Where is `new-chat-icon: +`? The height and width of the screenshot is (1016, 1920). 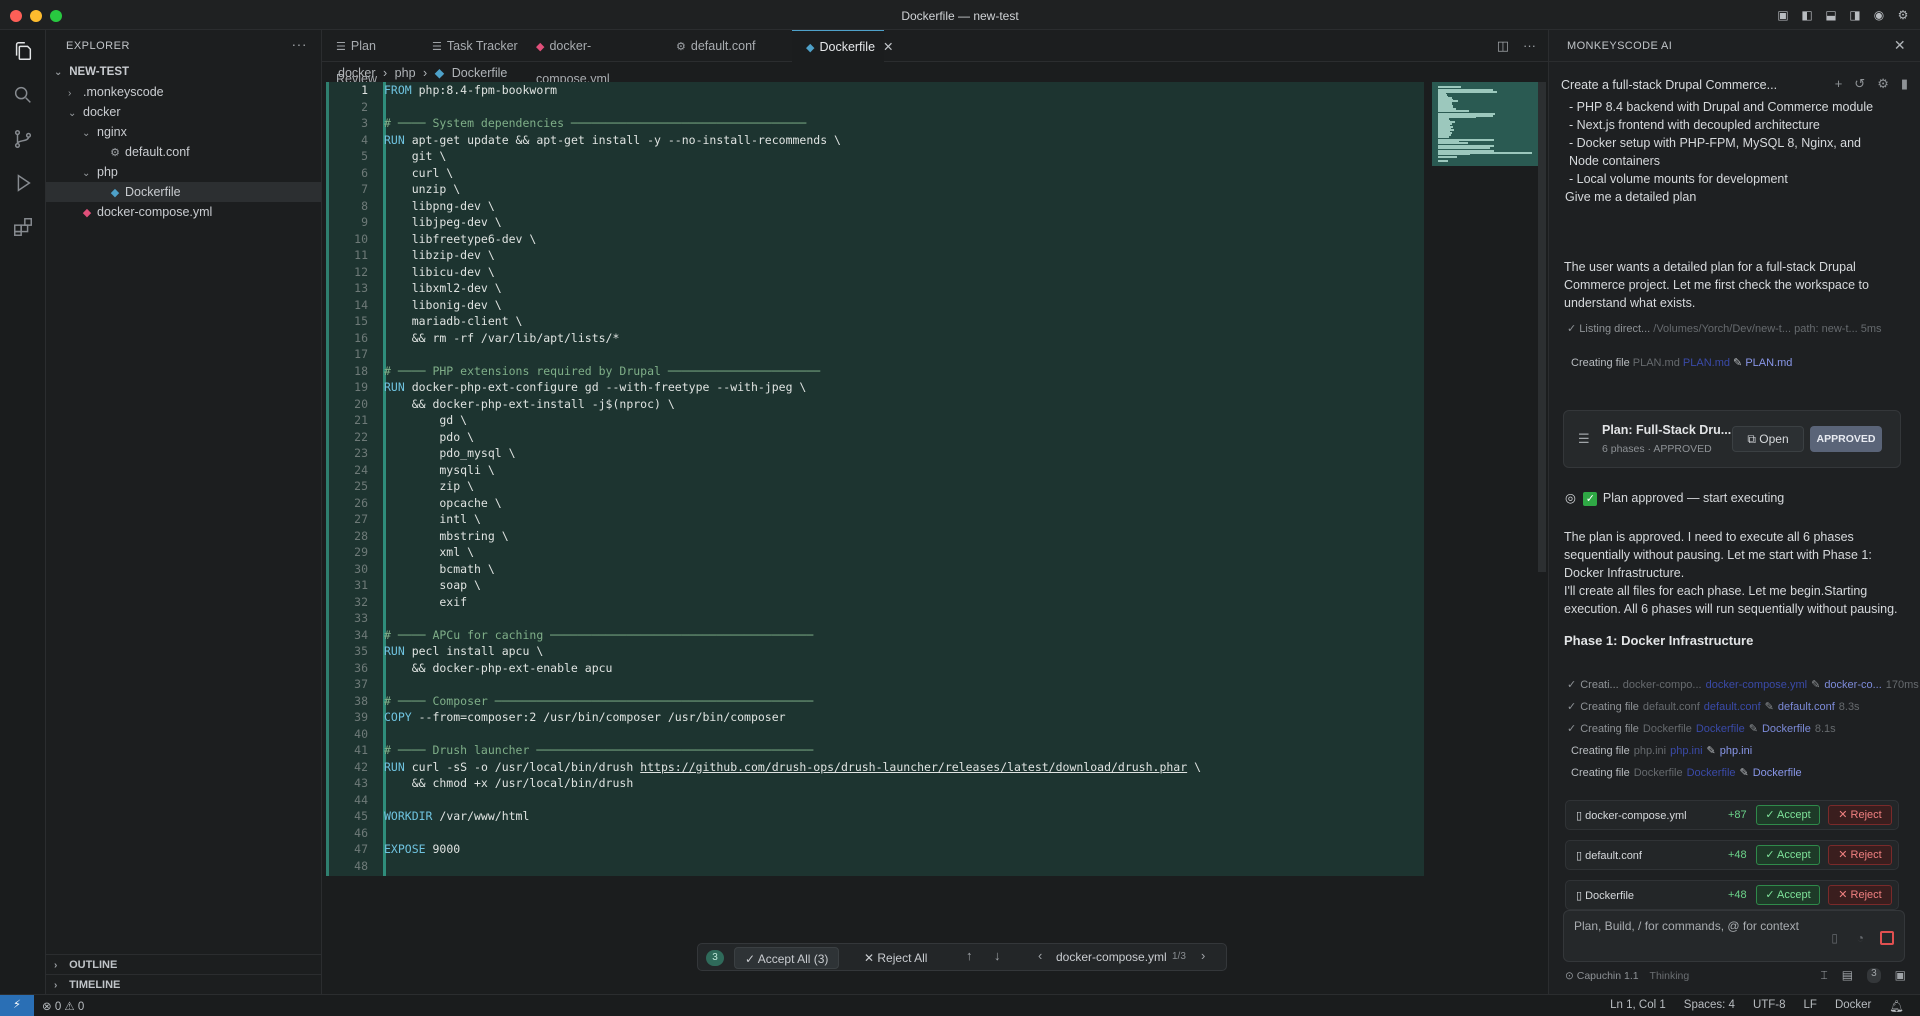
new-chat-icon: + is located at coordinates (1839, 84).